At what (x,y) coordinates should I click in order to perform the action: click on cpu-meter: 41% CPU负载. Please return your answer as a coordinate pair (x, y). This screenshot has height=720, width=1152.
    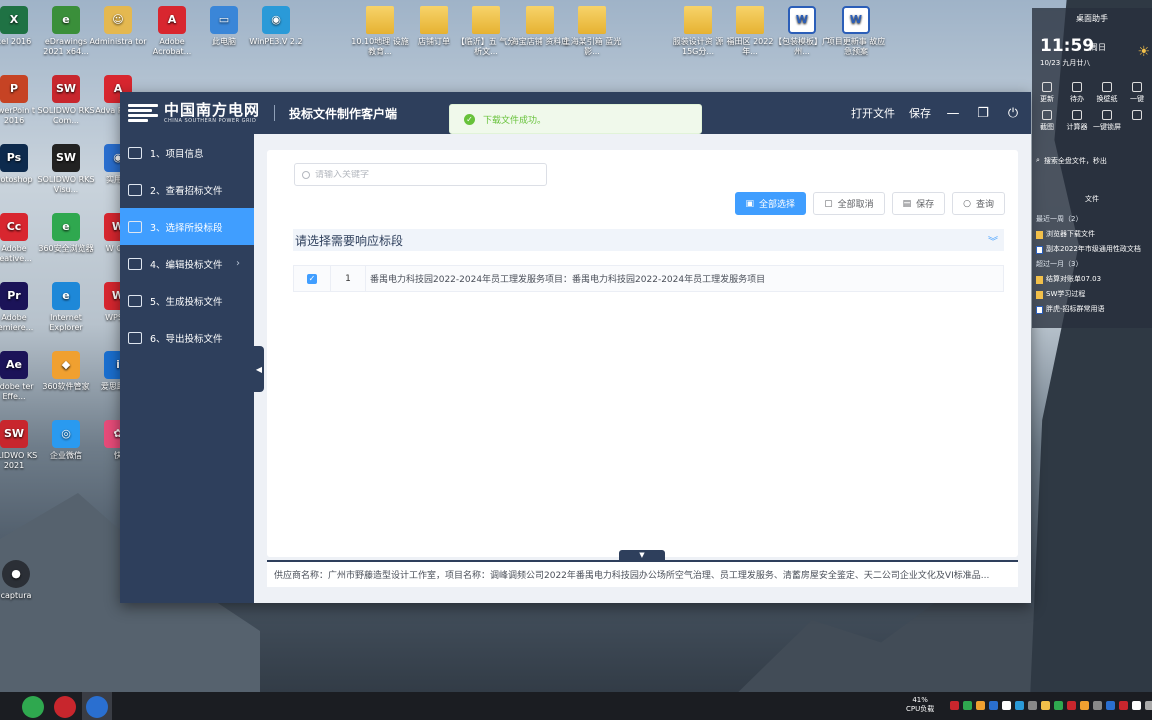
    Looking at the image, I should click on (920, 705).